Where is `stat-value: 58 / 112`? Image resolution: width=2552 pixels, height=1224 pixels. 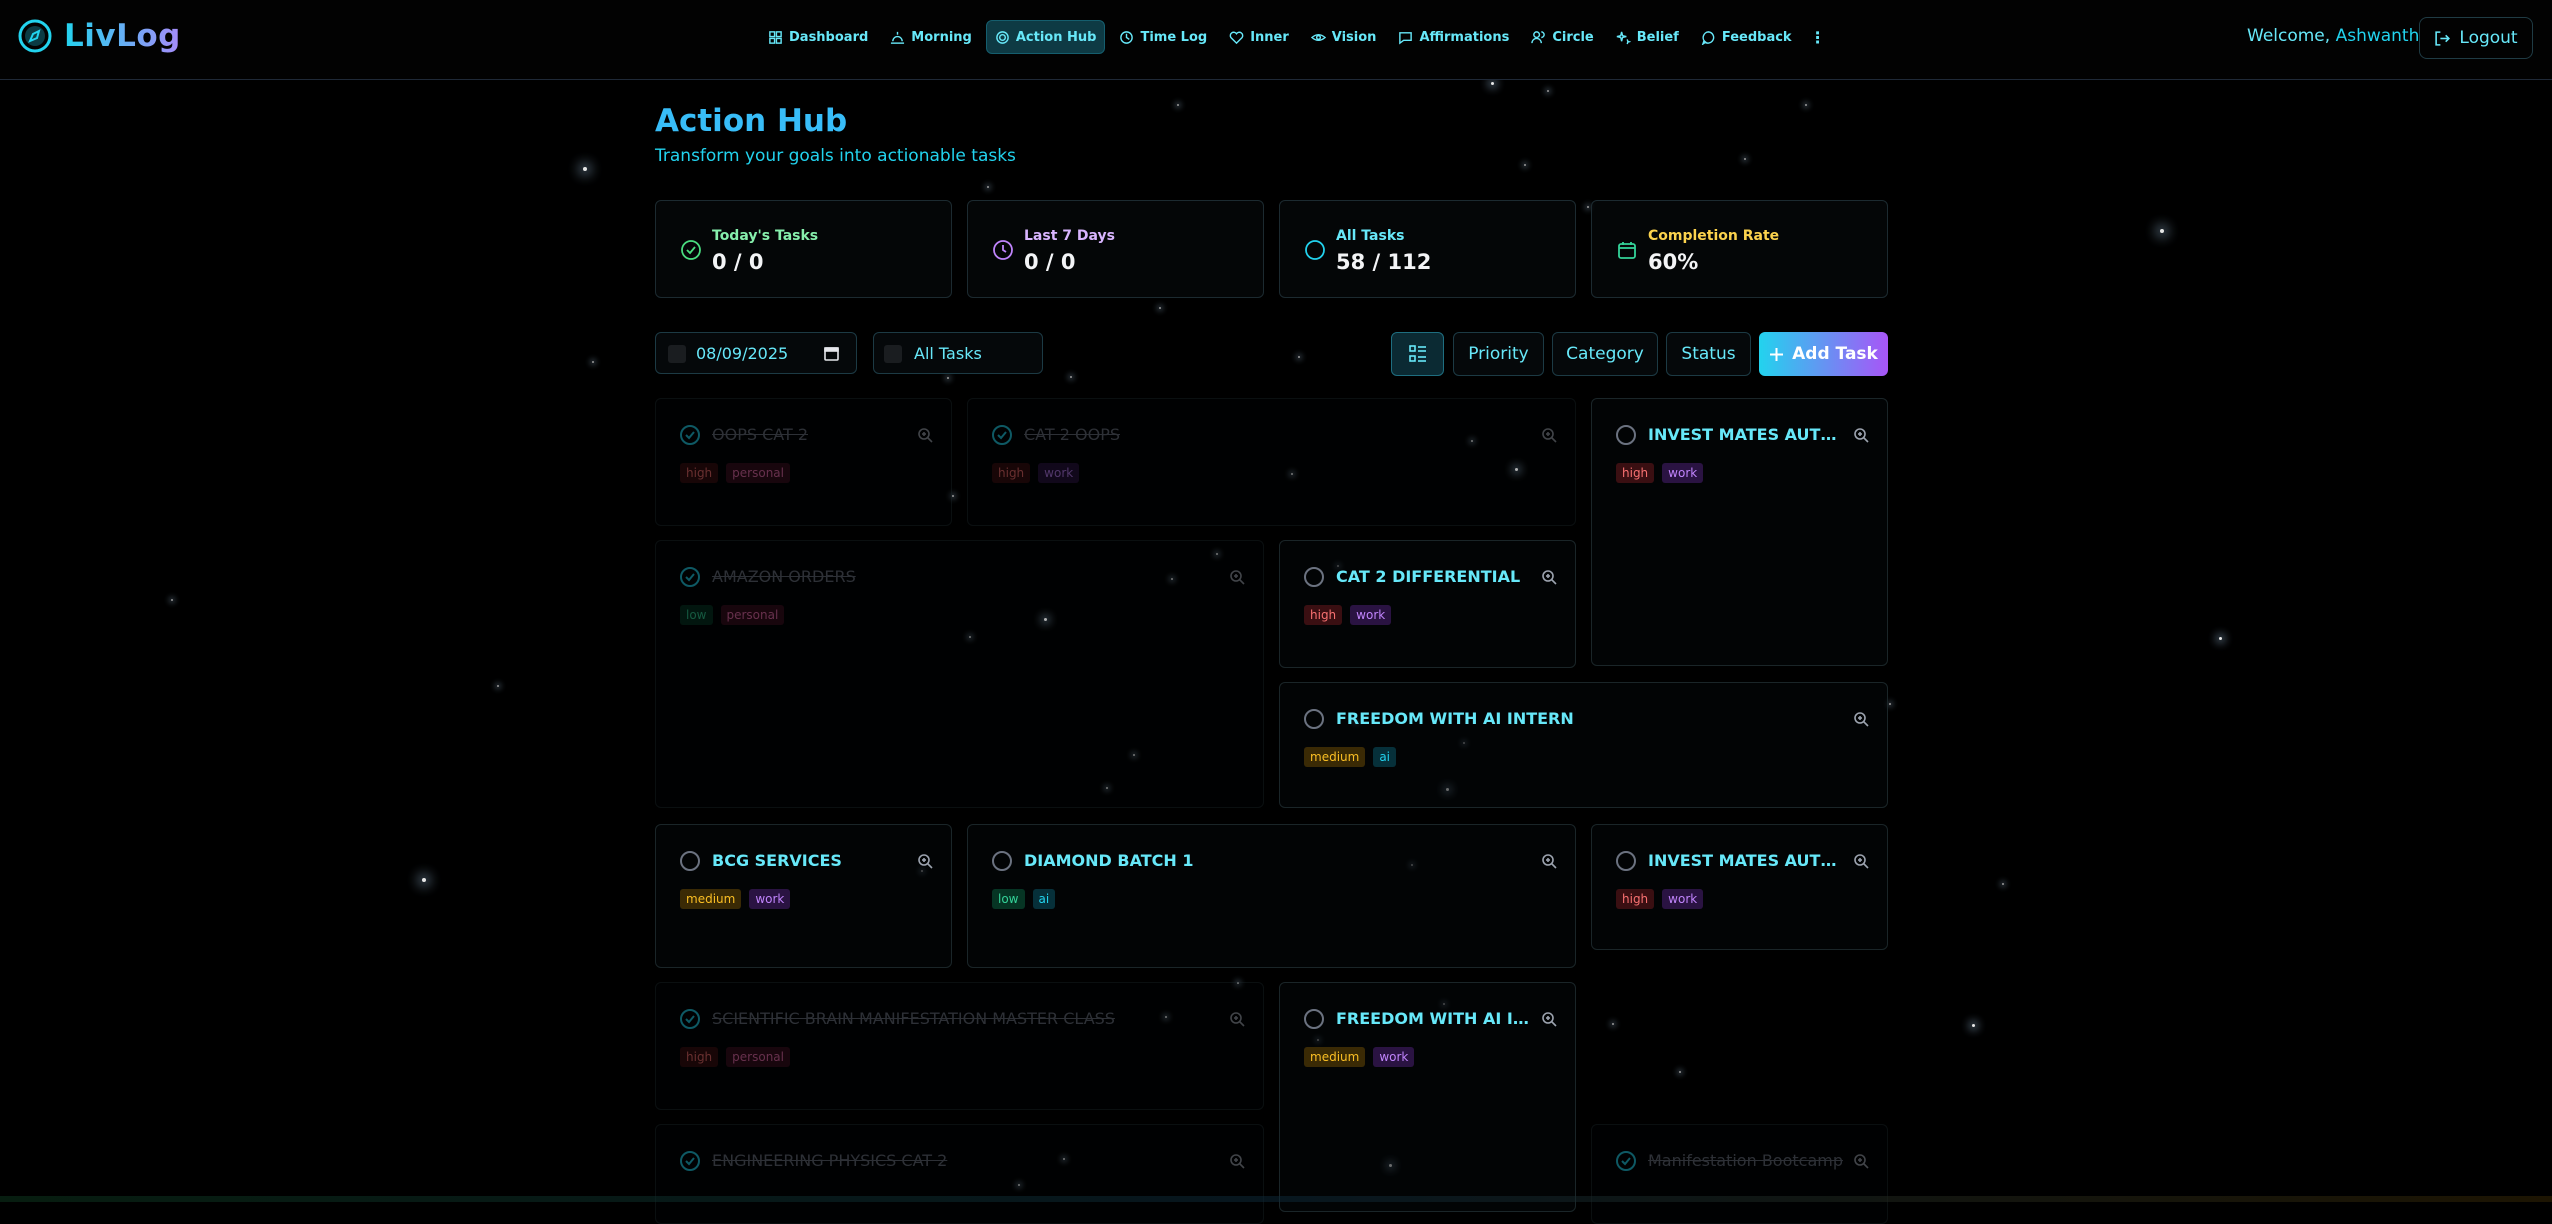
stat-value: 58 / 112 is located at coordinates (1384, 262).